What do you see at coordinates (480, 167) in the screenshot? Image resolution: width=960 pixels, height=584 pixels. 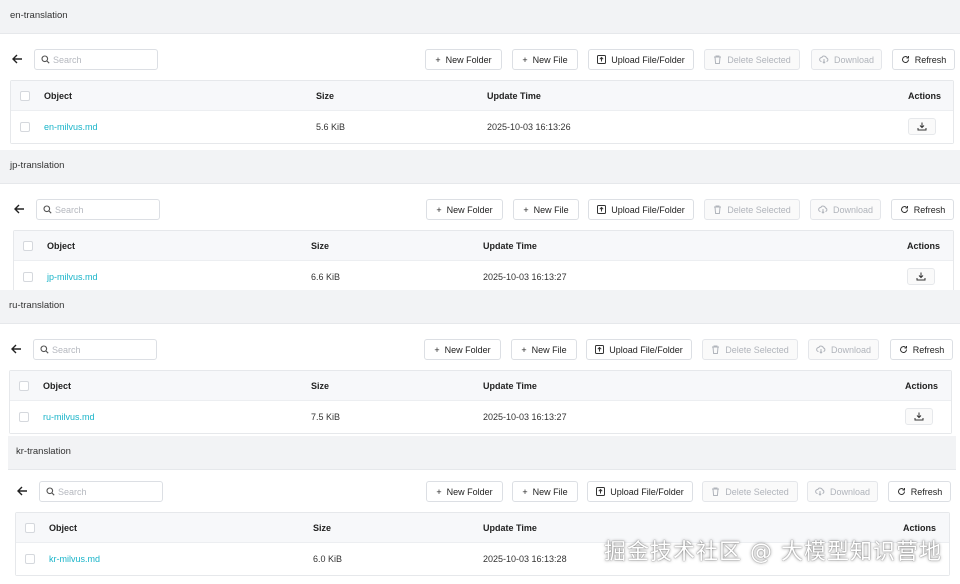 I see `panel-title: jp-translation` at bounding box center [480, 167].